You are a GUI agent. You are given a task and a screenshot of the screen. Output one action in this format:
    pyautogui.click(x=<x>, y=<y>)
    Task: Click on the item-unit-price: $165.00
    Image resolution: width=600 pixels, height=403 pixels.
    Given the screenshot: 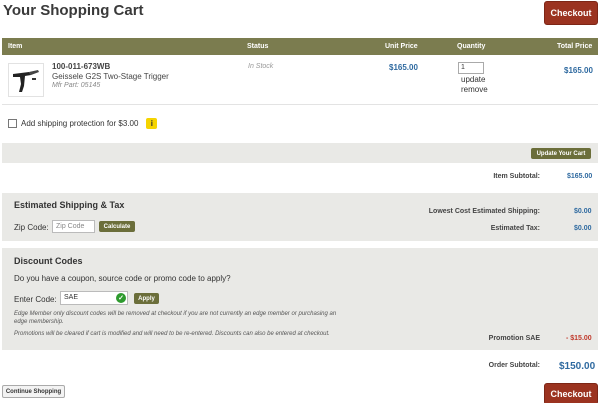 What is the action you would take?
    pyautogui.click(x=403, y=67)
    